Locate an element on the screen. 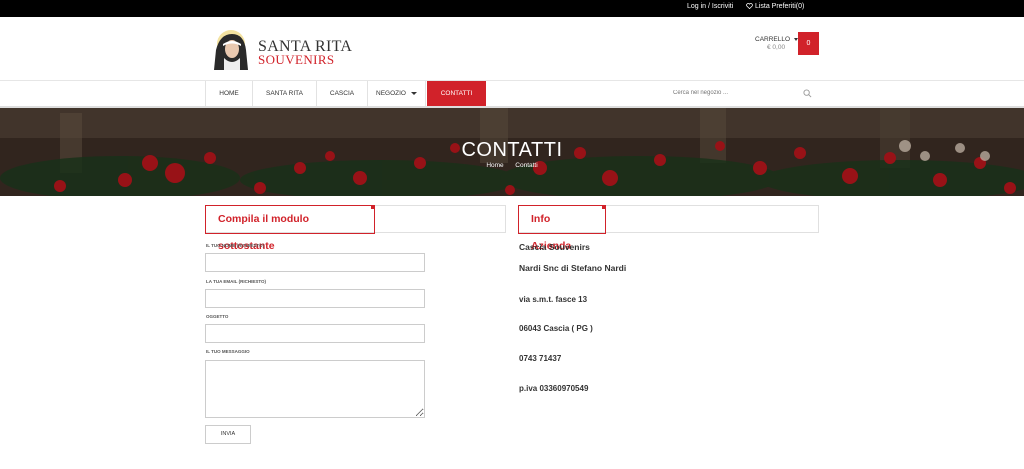 This screenshot has height=469, width=1024. wishlist-link: Lista Preferiti(0) is located at coordinates (775, 6).